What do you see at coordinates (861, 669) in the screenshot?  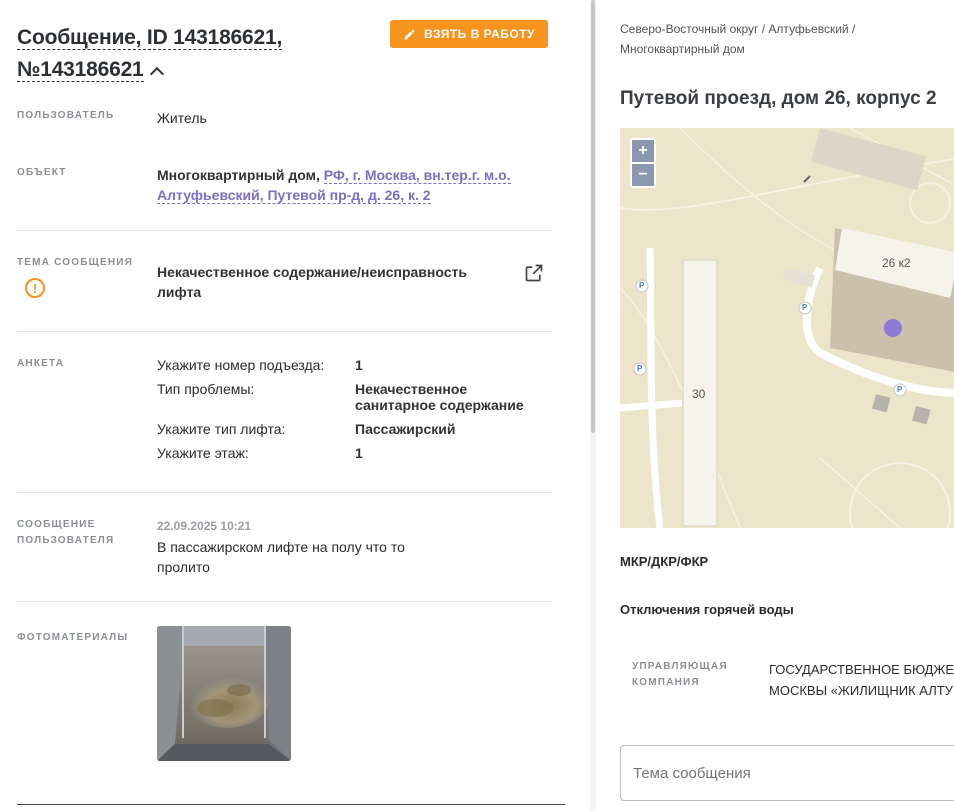 I see `management-company-value-line1: ГОСУДАРСТВЕННОЕ БЮДЖЕ` at bounding box center [861, 669].